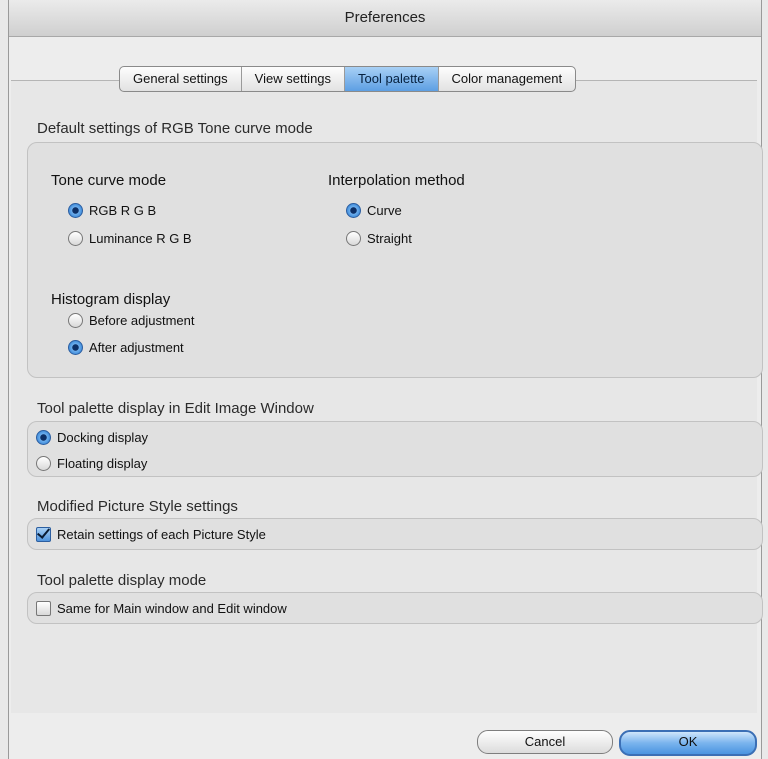  I want to click on histogram-after-option: After adjustment, so click(126, 347).